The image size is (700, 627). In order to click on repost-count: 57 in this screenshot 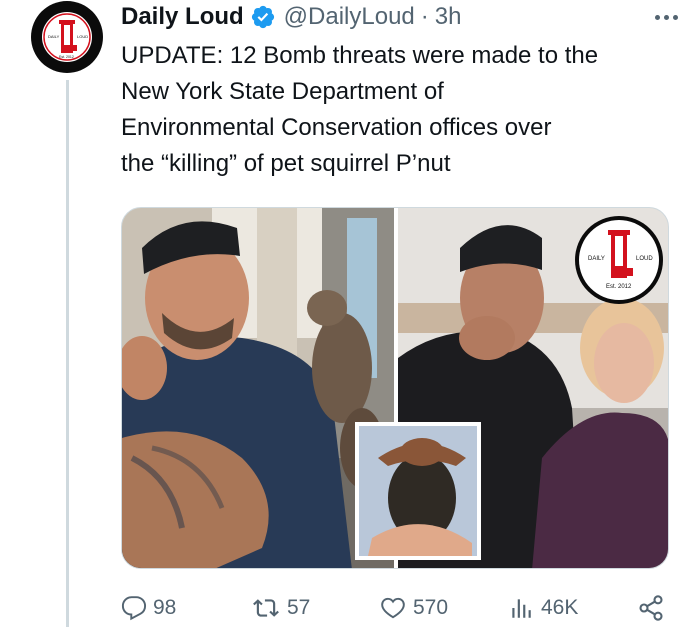, I will do `click(299, 607)`.